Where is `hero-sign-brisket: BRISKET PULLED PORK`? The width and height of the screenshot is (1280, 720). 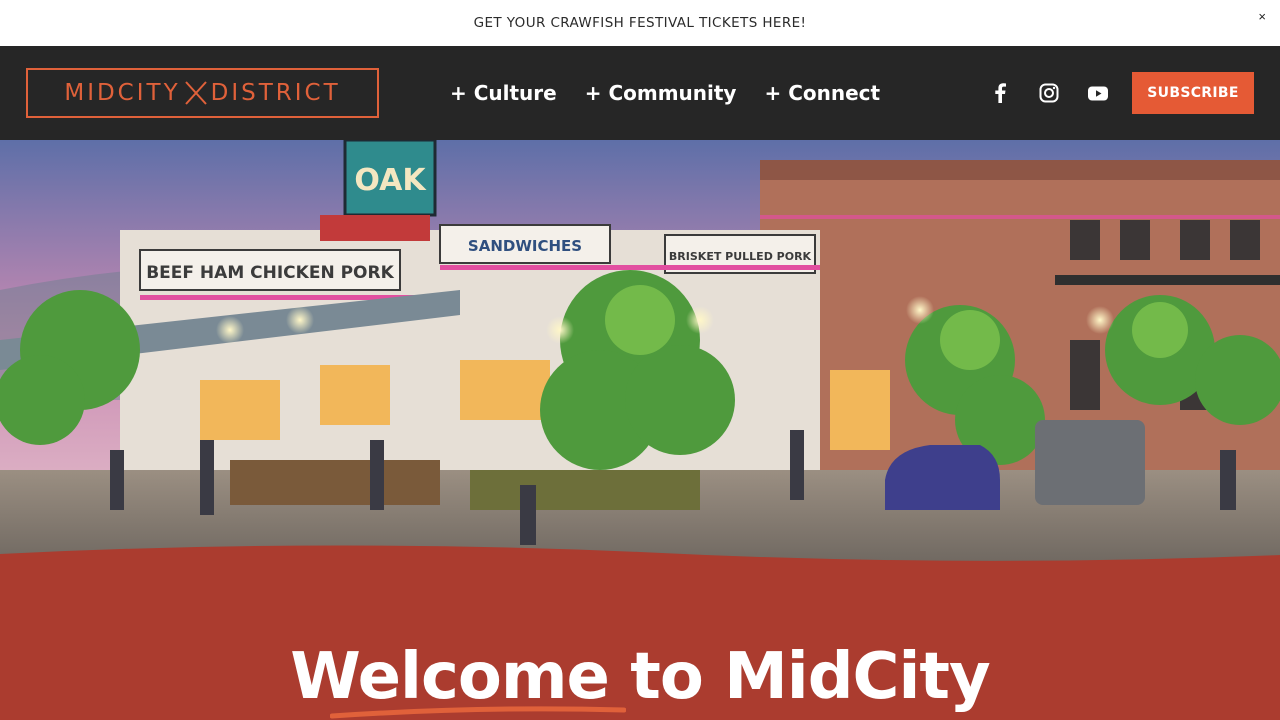
hero-sign-brisket: BRISKET PULLED PORK is located at coordinates (740, 256).